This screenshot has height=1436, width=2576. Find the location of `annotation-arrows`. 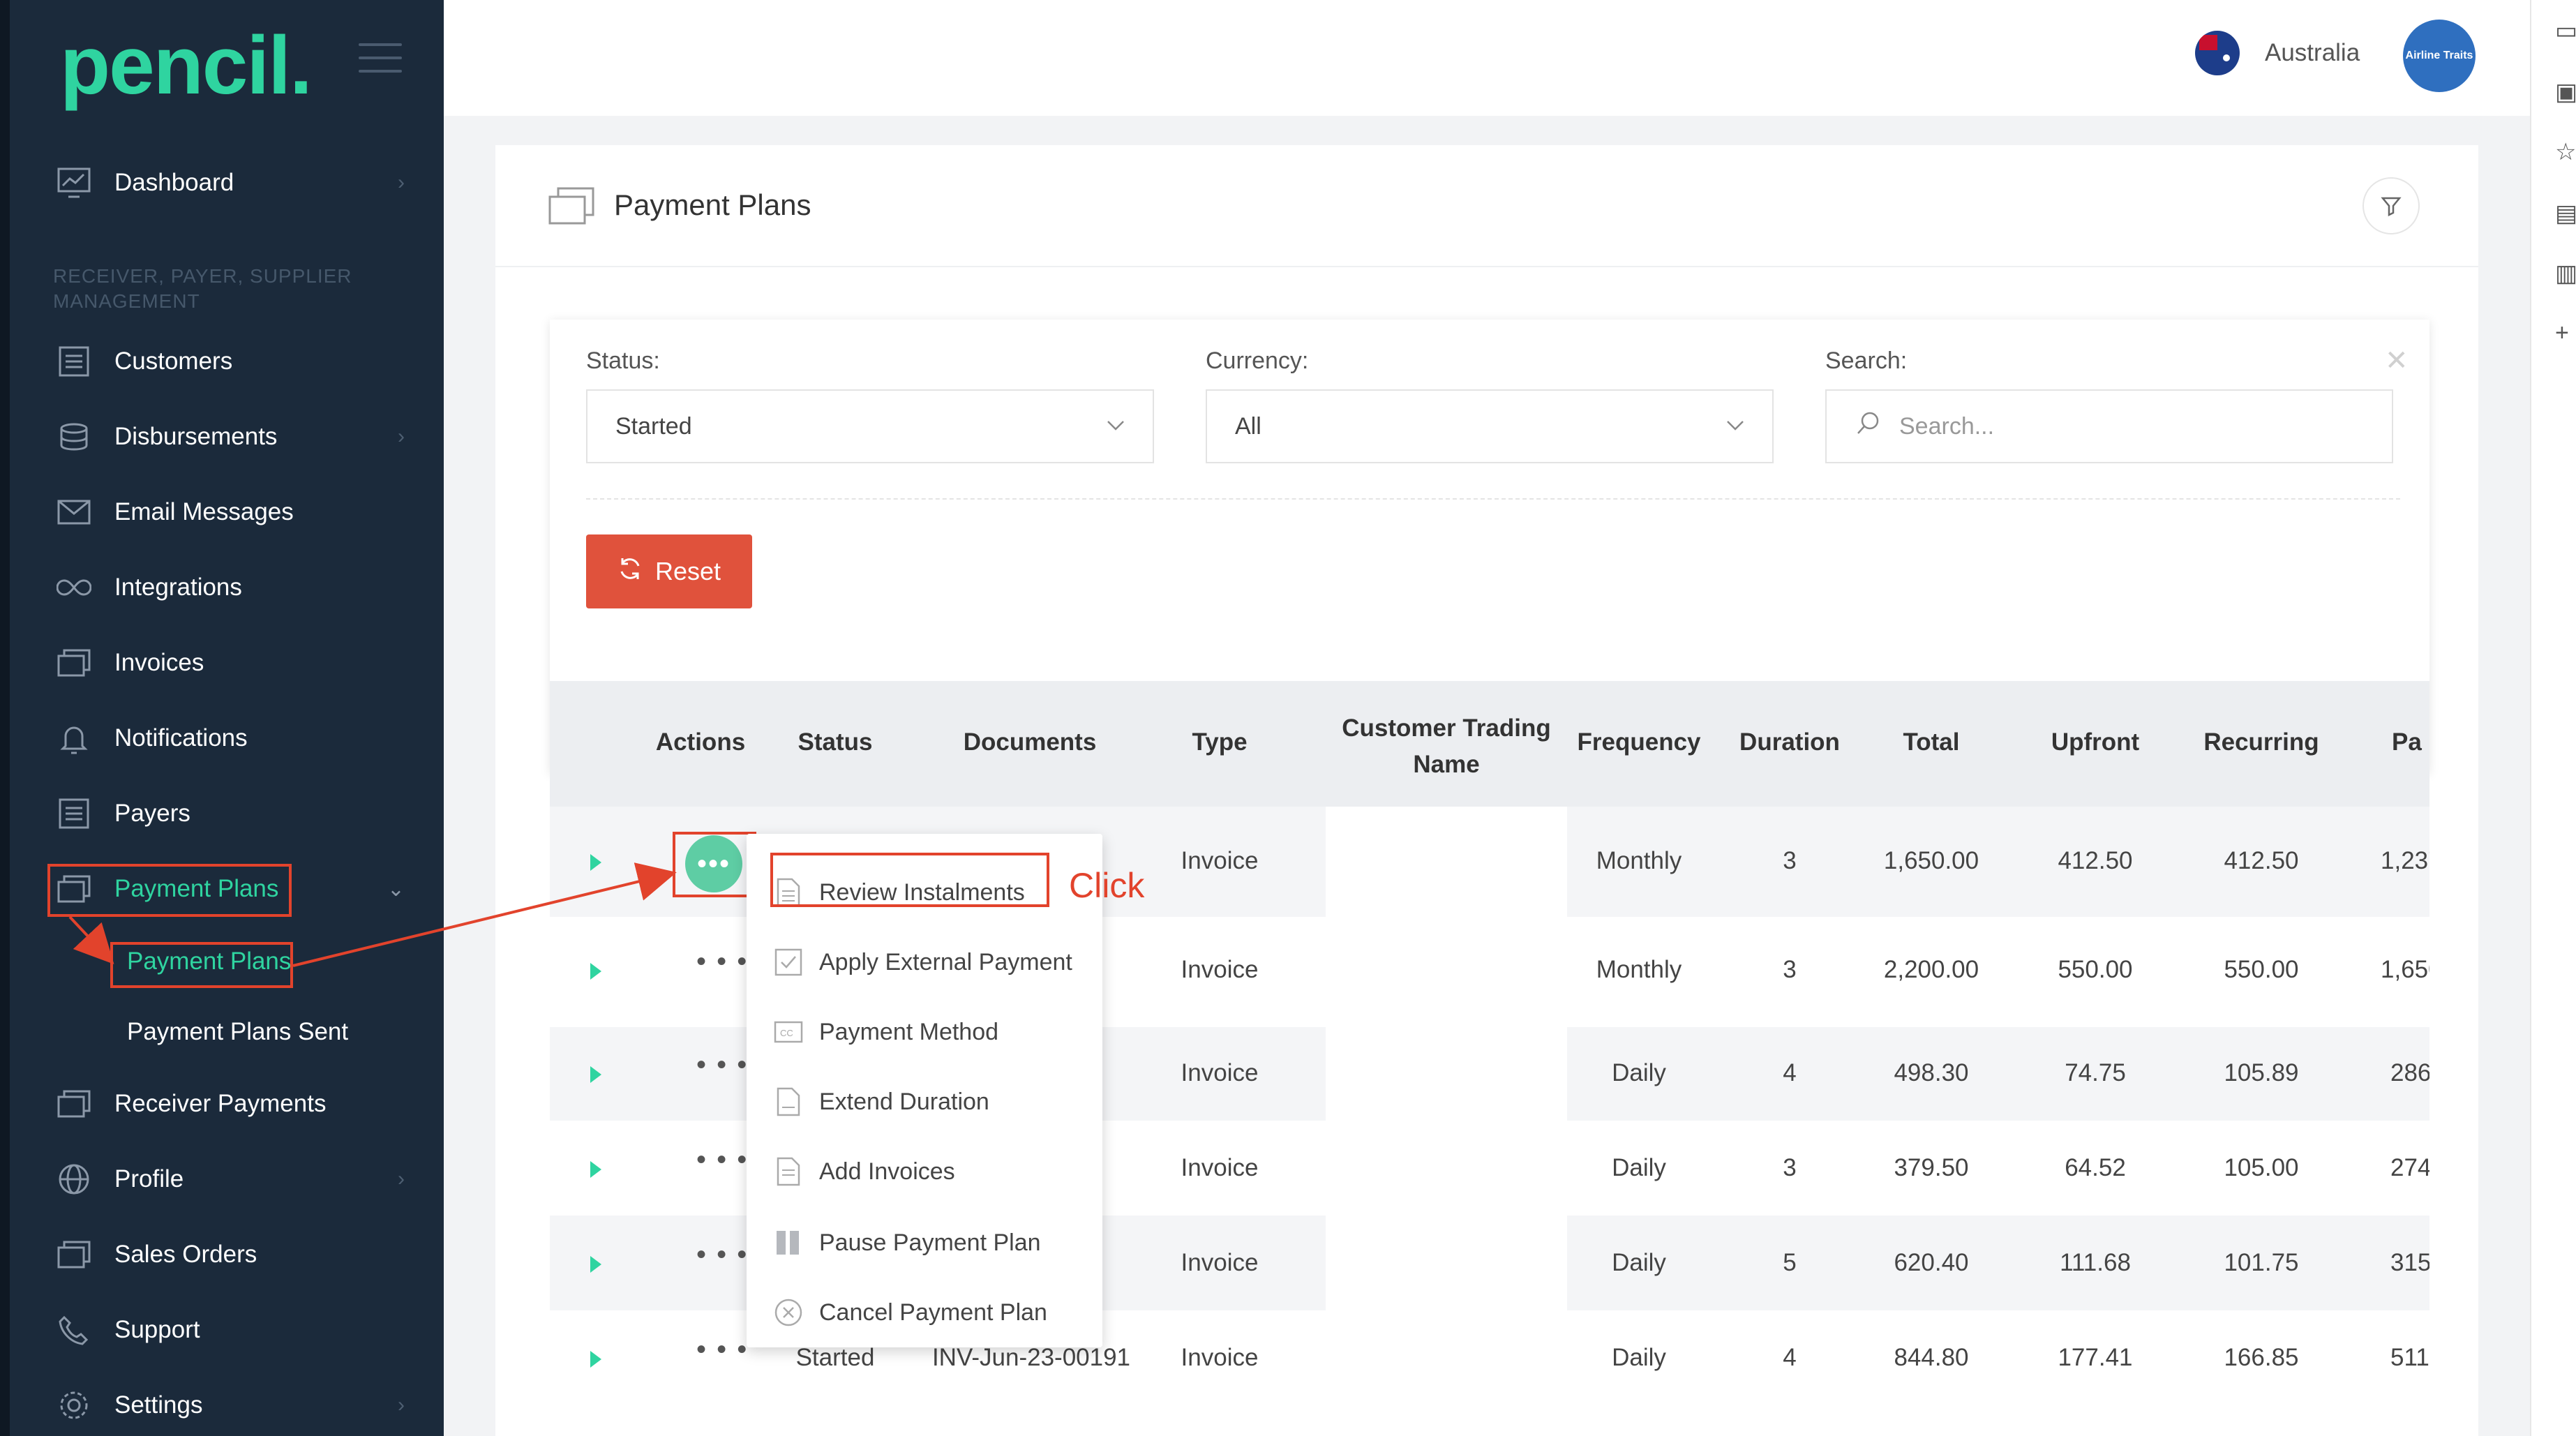

annotation-arrows is located at coordinates (372, 914).